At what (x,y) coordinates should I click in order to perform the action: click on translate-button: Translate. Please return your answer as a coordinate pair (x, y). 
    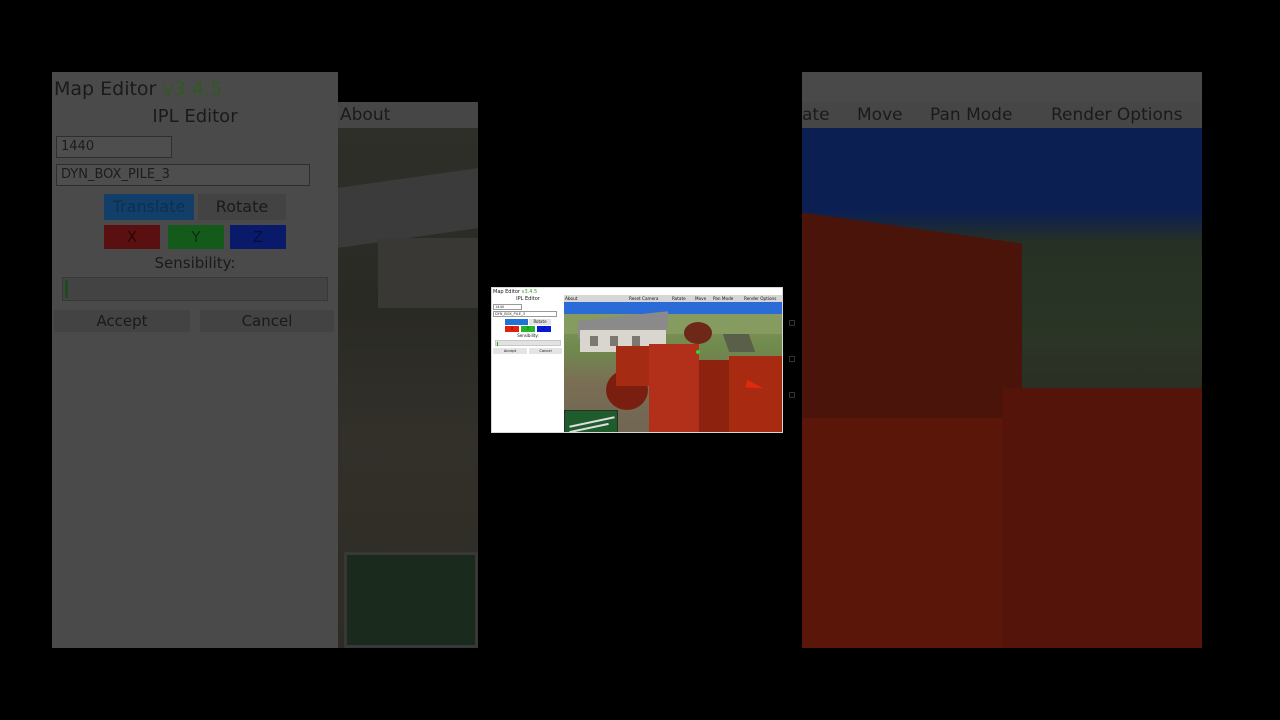
    Looking at the image, I should click on (516, 322).